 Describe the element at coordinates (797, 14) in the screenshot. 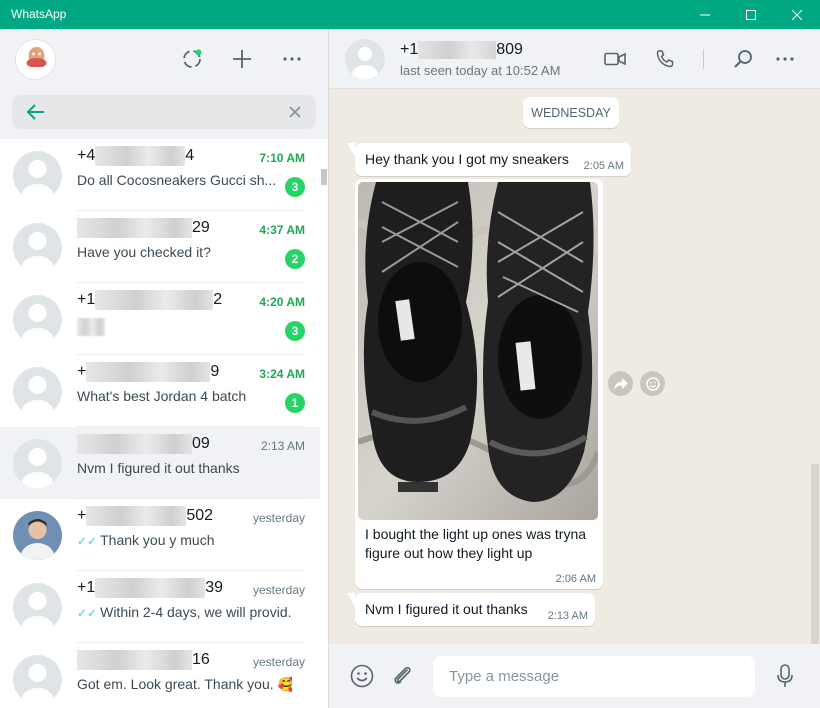

I see `close-button` at that location.